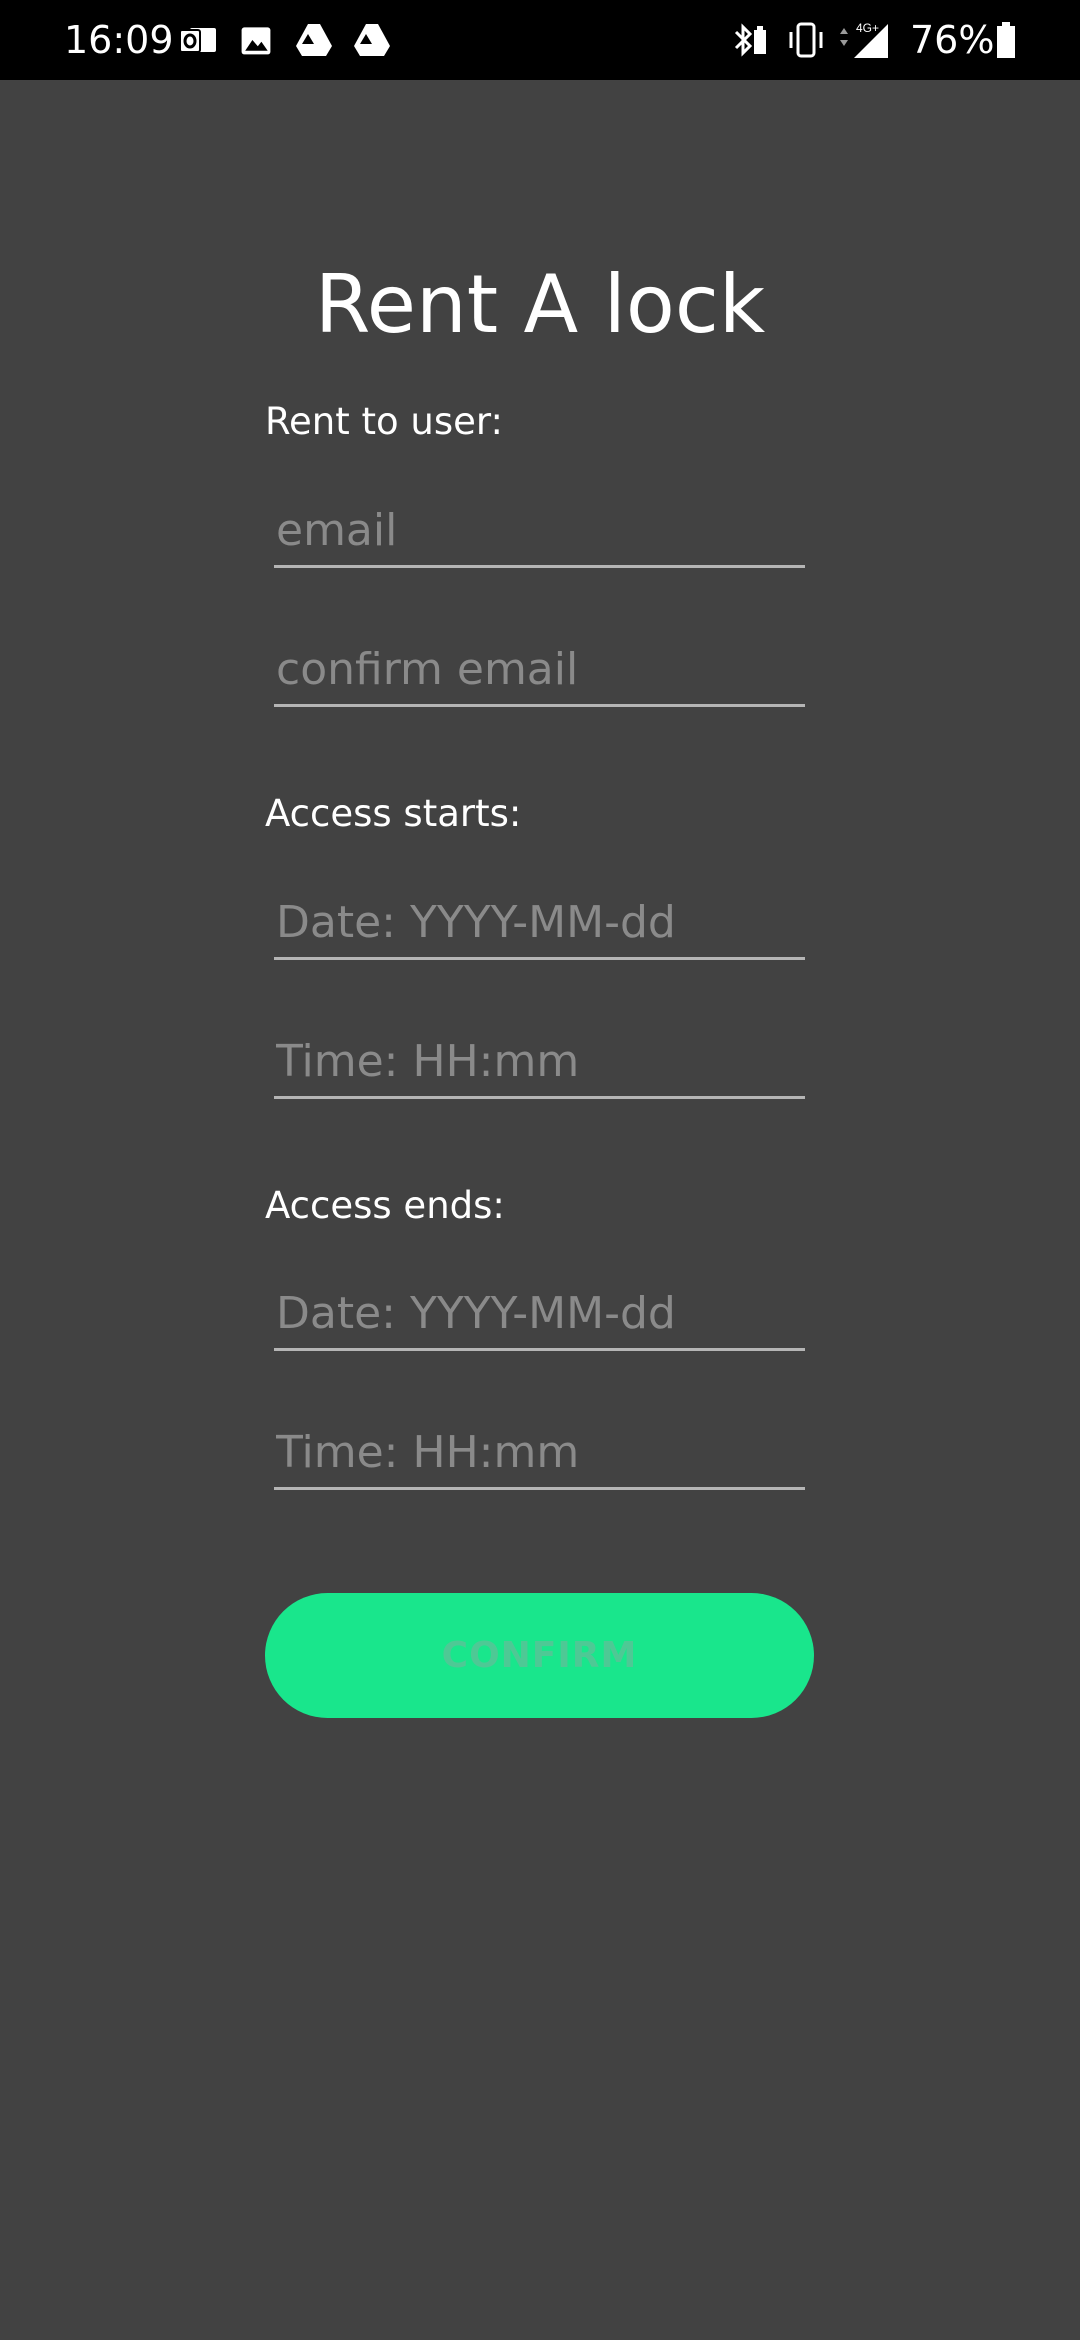 The height and width of the screenshot is (2340, 1080). I want to click on start-time-input, so click(536, 1062).